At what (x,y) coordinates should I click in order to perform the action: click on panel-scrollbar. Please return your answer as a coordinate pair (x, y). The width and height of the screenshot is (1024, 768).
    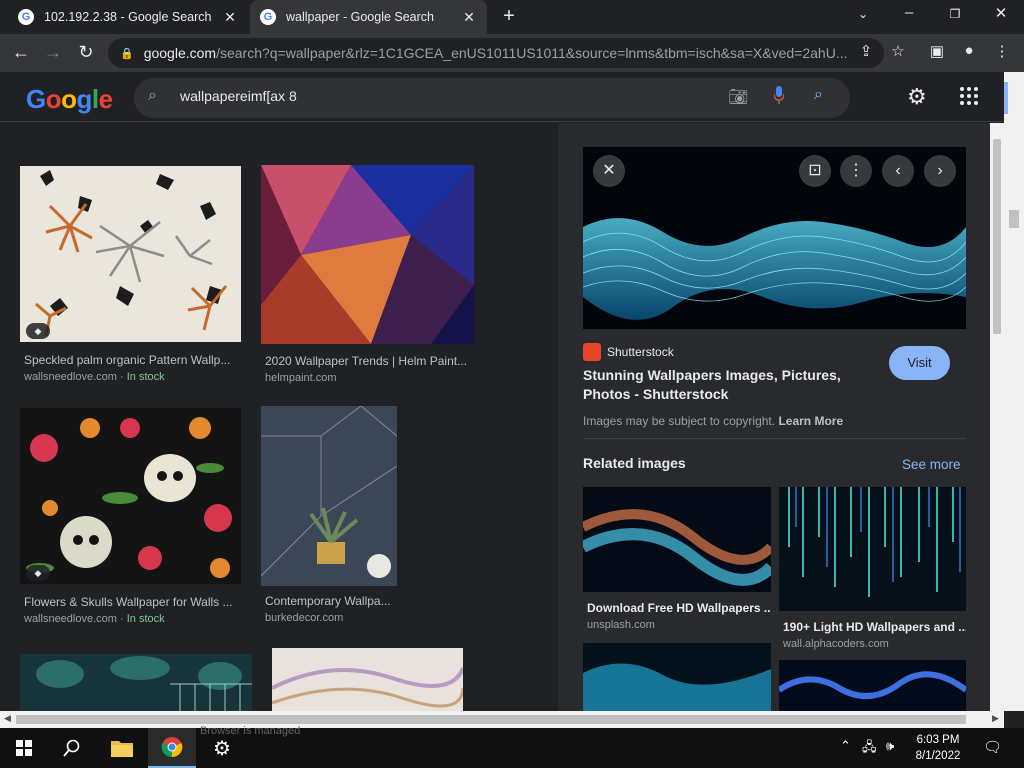
    Looking at the image, I should click on (997, 417).